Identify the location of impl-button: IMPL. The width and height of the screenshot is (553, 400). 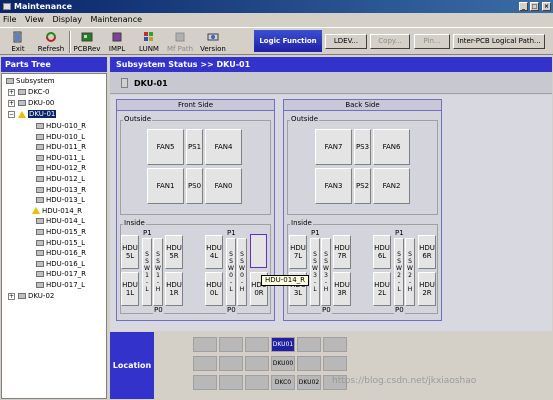
(117, 42).